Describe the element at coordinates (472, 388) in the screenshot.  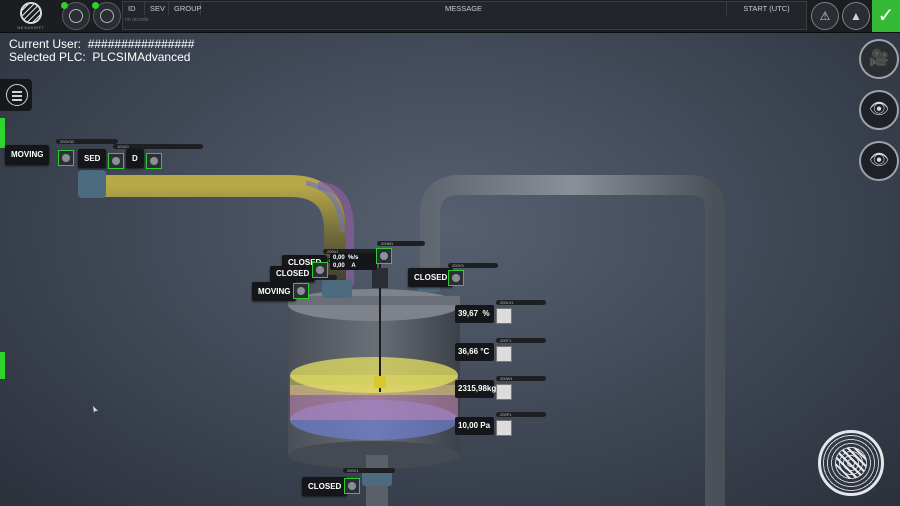
I see `weight-value: 2315,98` at that location.